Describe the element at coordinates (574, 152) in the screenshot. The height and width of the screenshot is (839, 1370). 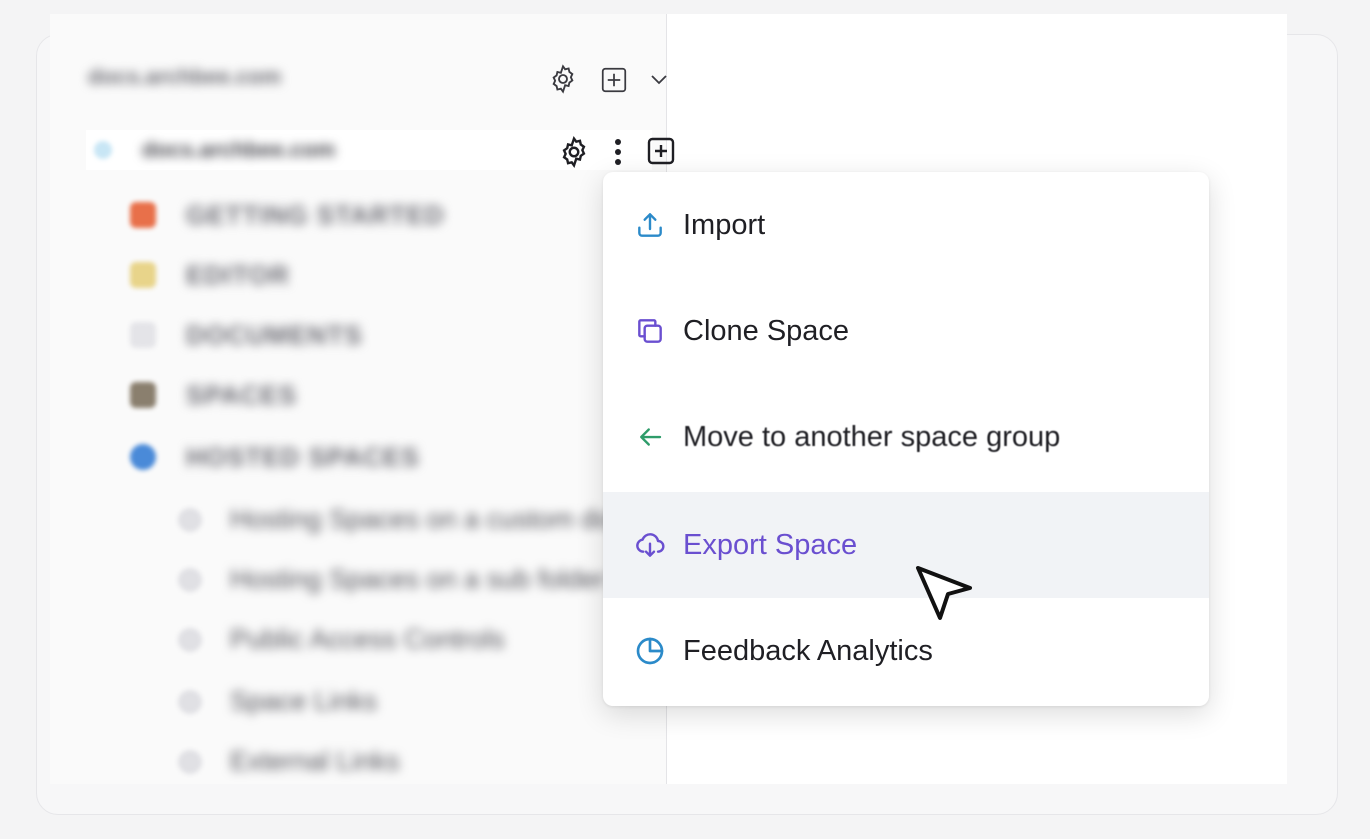
I see `space-settings-gear-icon` at that location.